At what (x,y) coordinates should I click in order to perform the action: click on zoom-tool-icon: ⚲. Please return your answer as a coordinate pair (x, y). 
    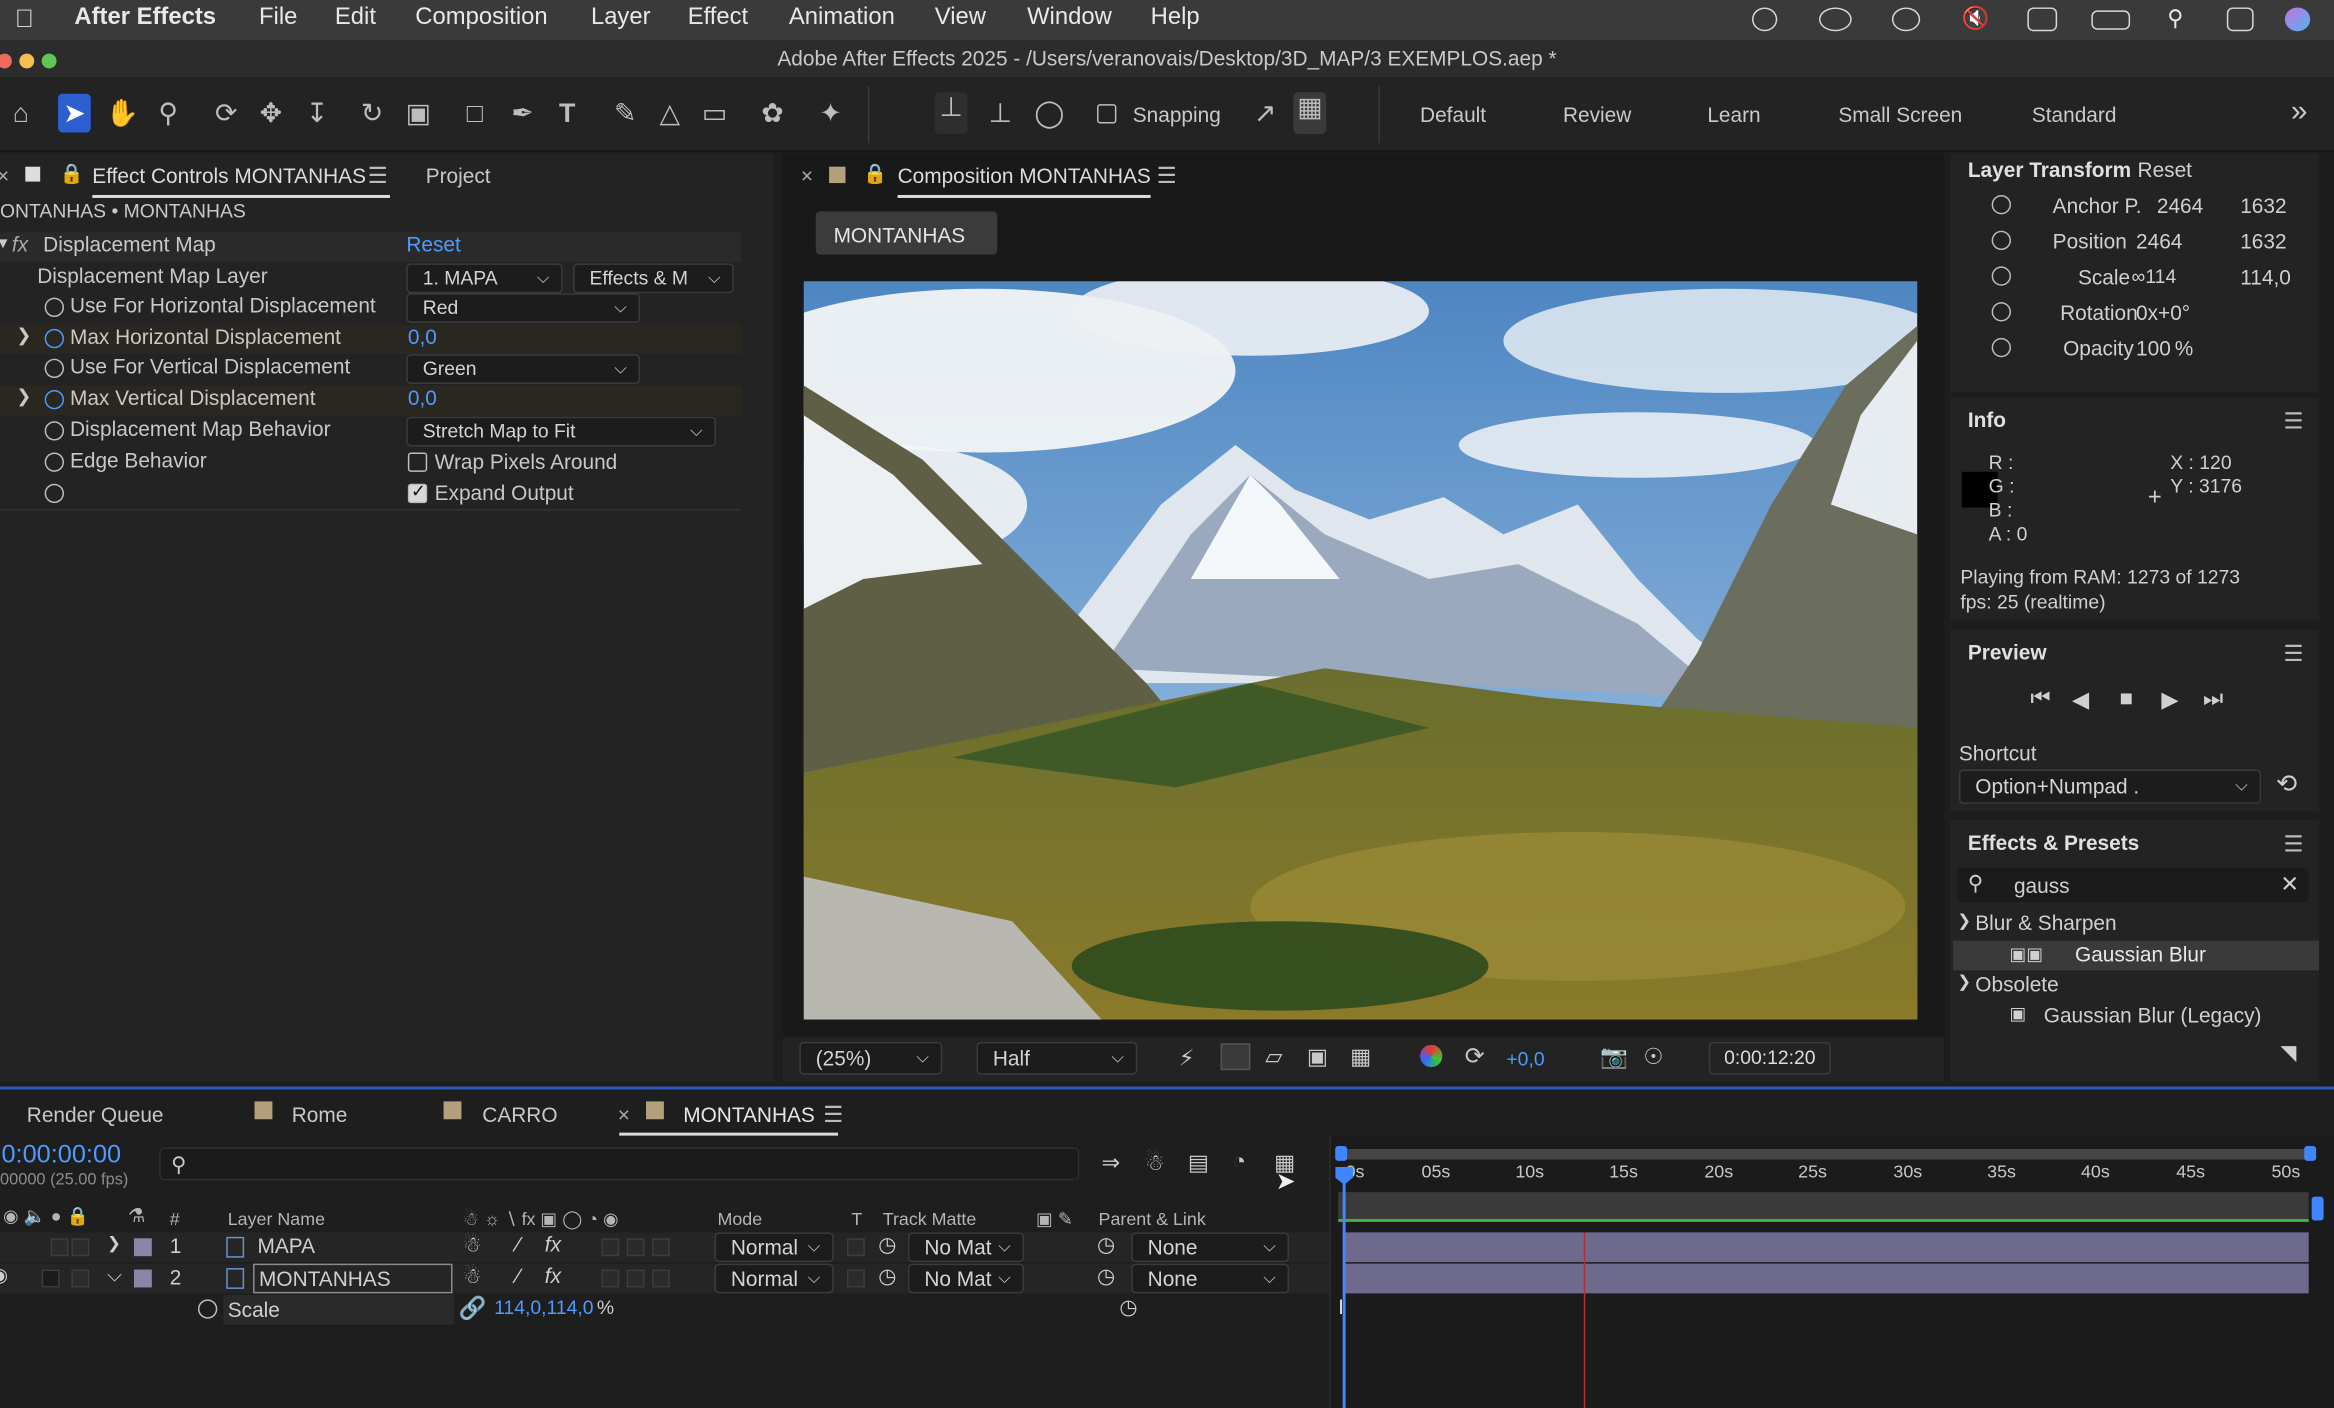
    Looking at the image, I should click on (168, 113).